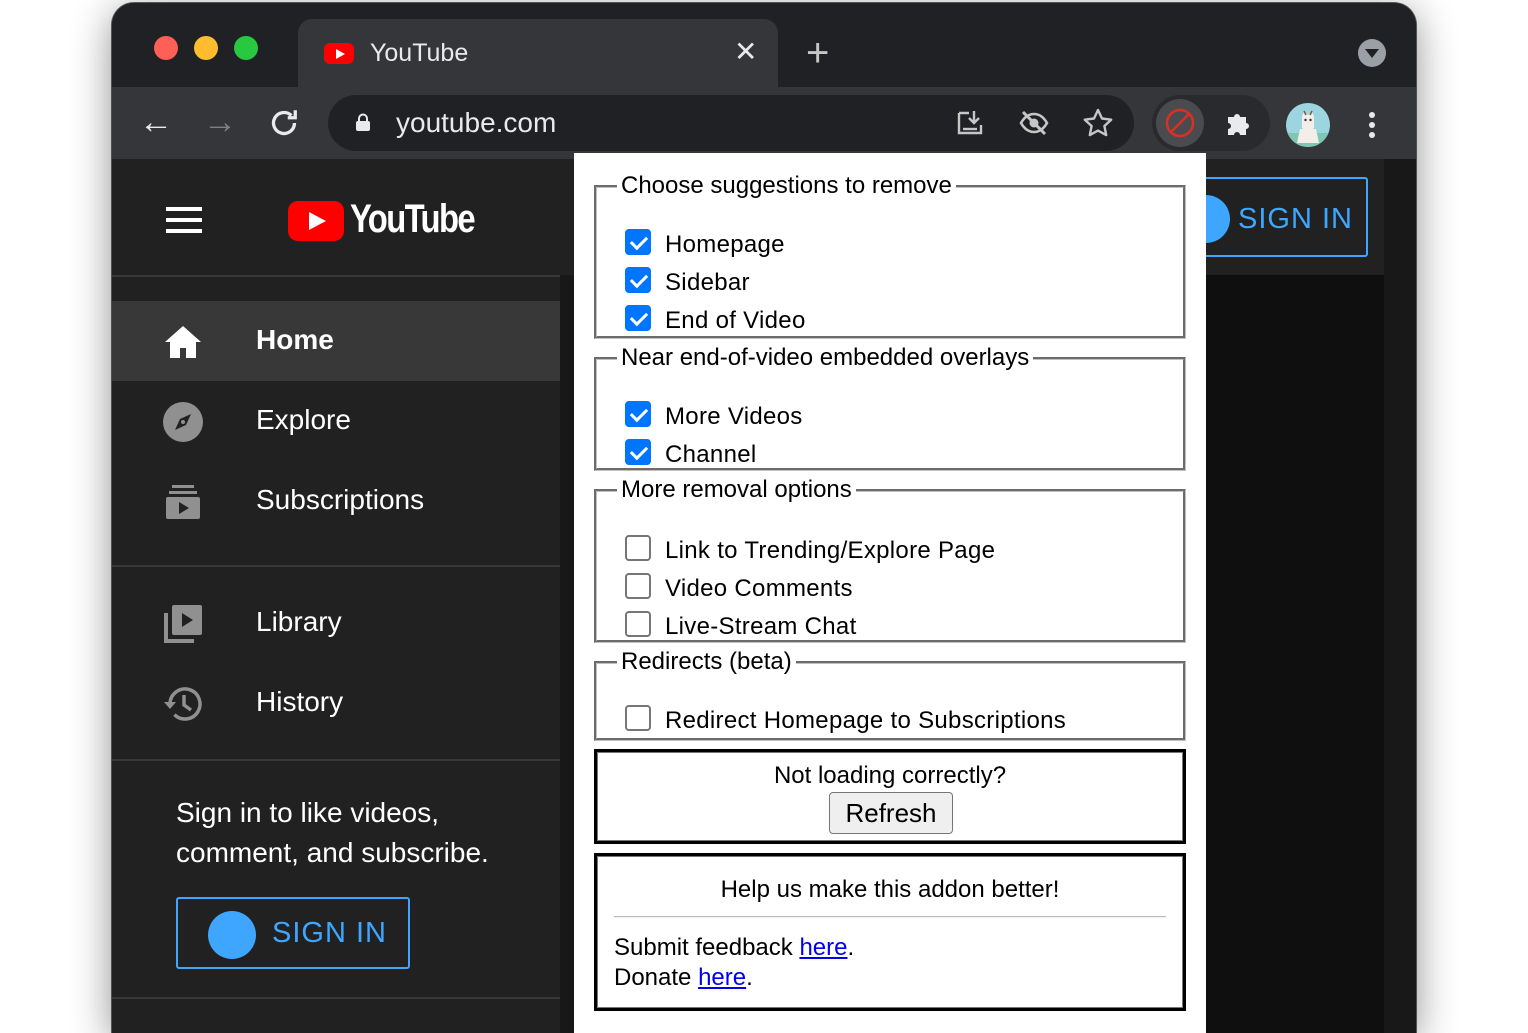 The width and height of the screenshot is (1528, 1033). I want to click on tab-close-button: ✕, so click(745, 52).